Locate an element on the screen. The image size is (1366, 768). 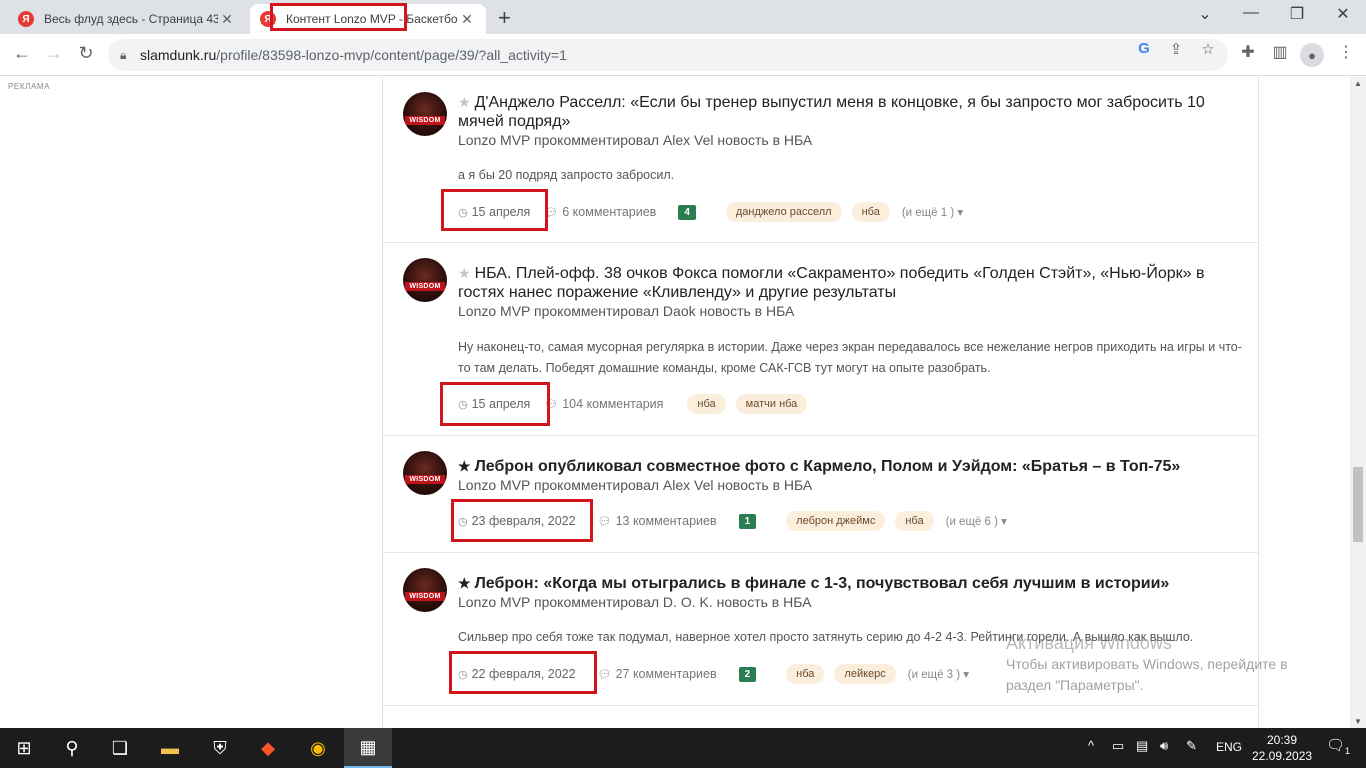
forward-arrow-icon: → is located at coordinates (54, 53).